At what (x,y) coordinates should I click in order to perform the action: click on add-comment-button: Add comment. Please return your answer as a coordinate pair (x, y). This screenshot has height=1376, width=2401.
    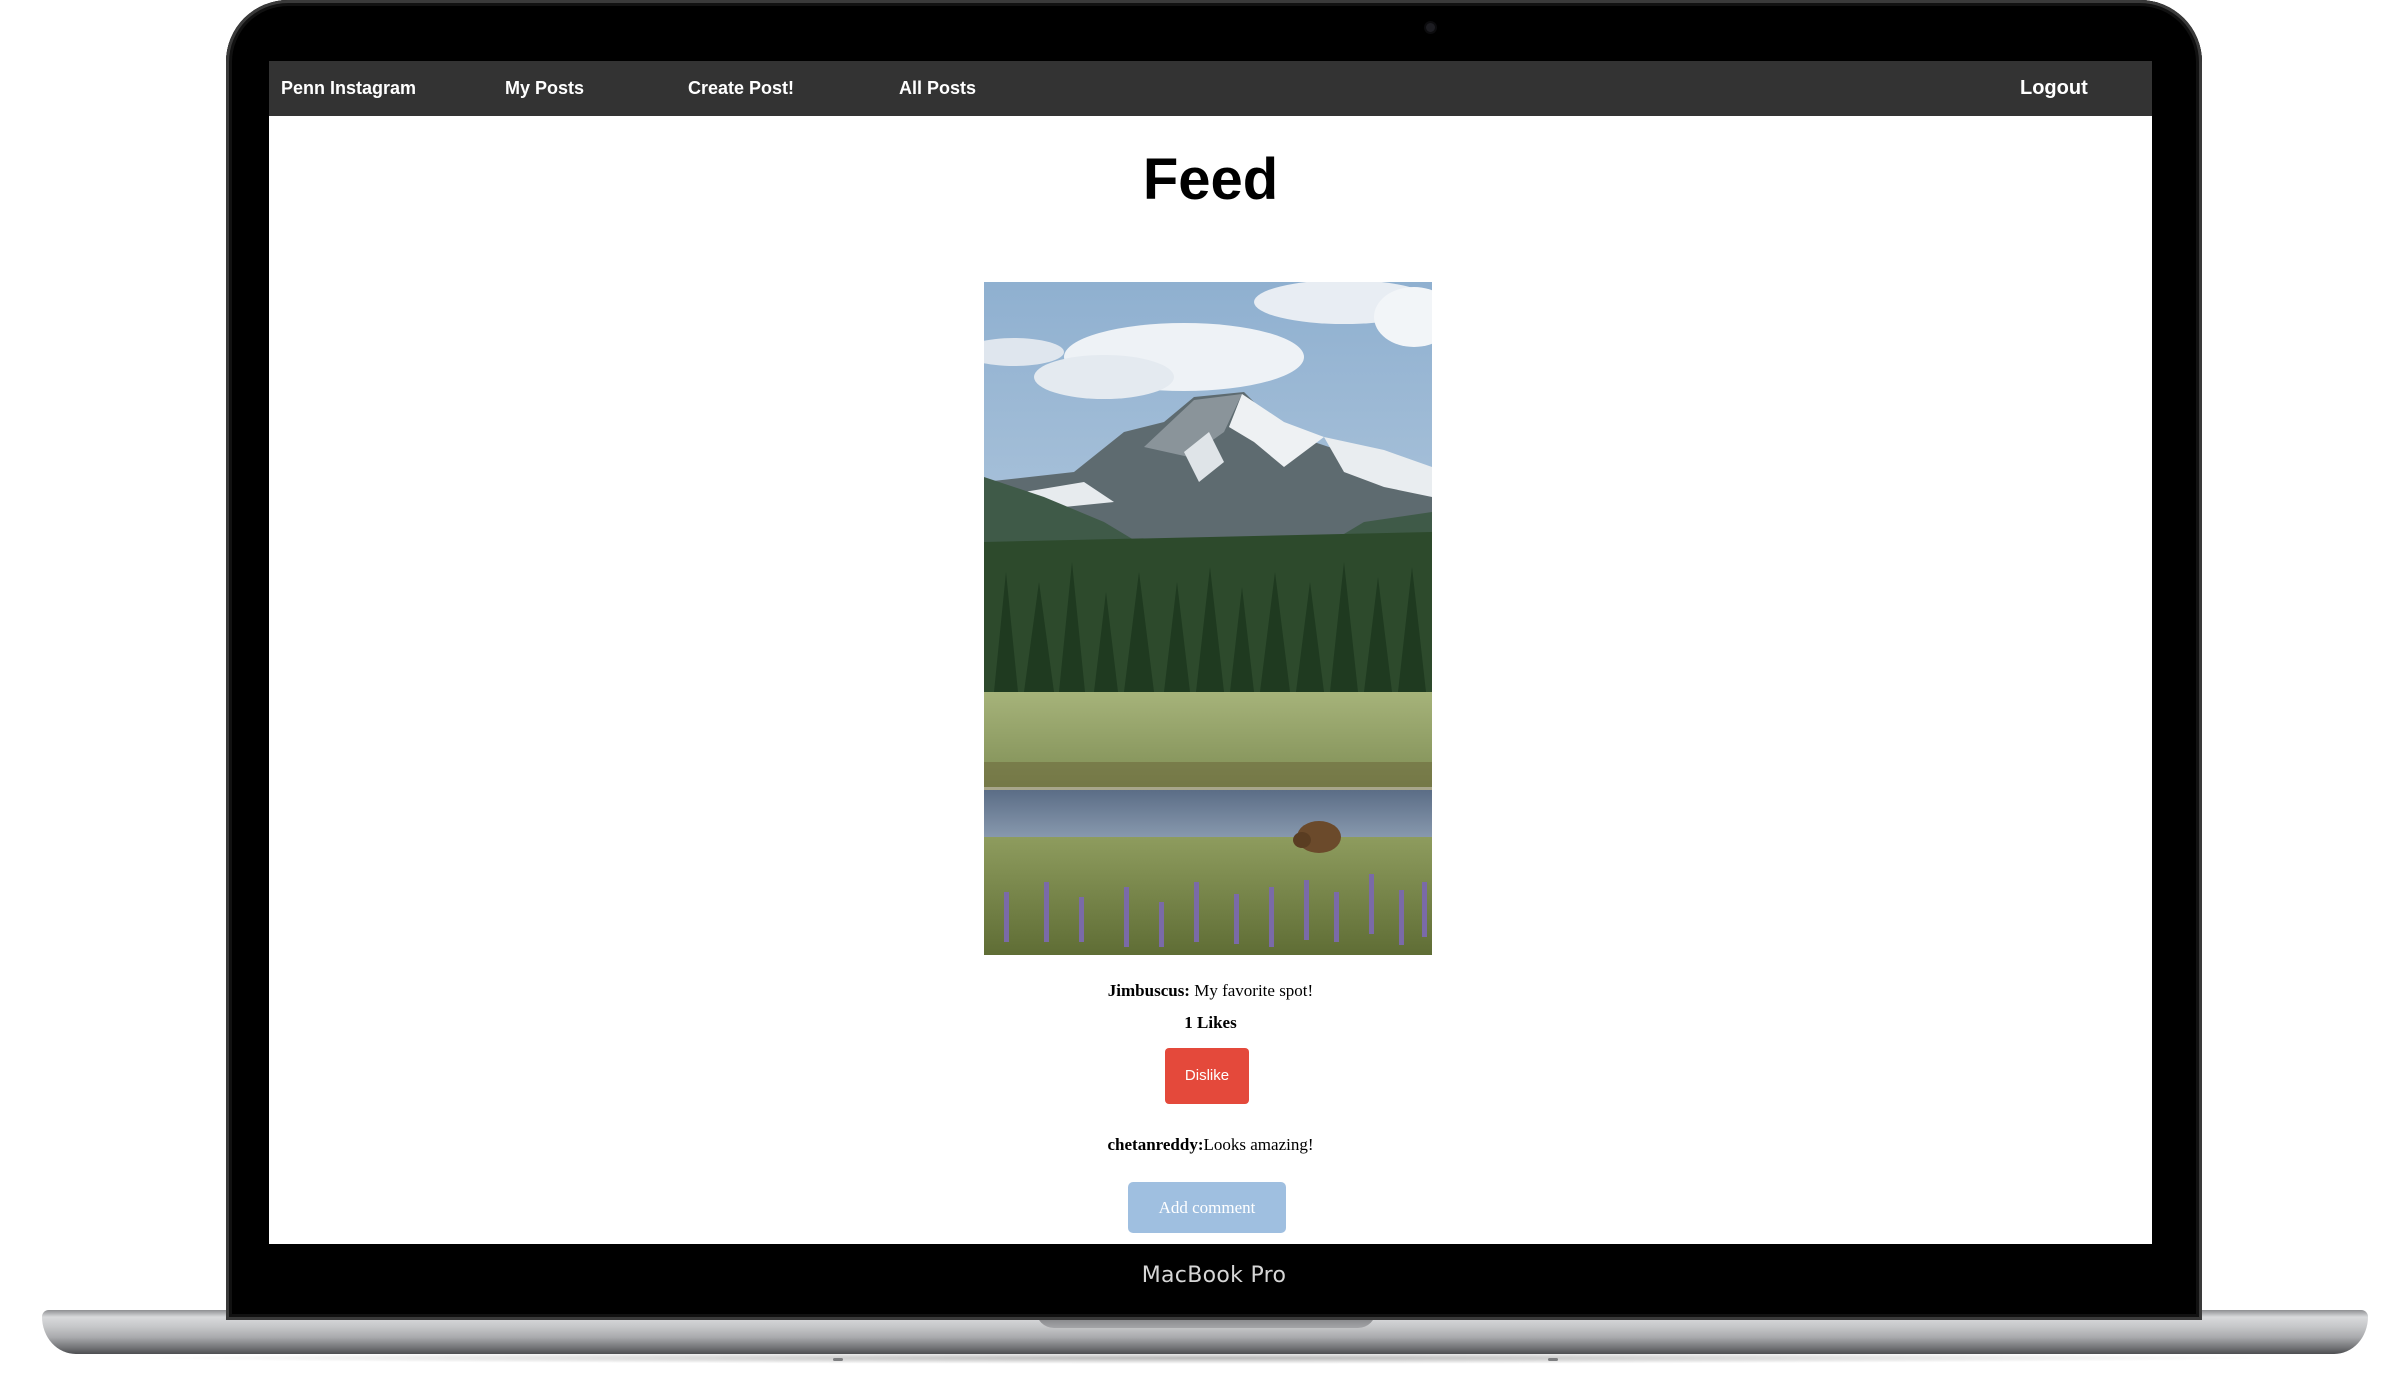
    Looking at the image, I should click on (1207, 1207).